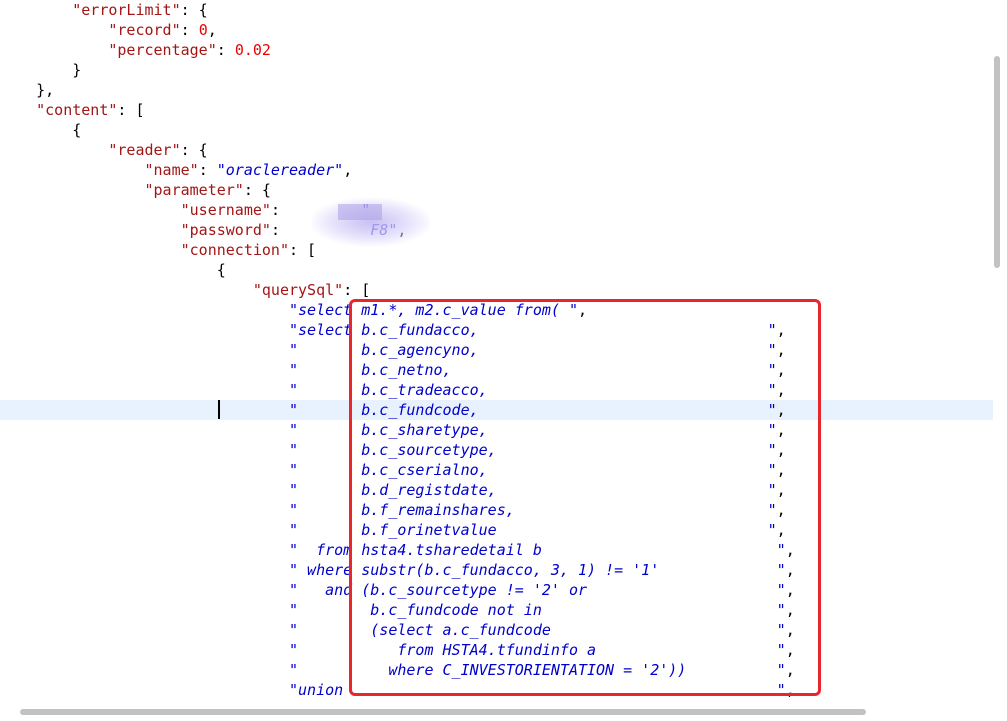 Image resolution: width=1007 pixels, height=721 pixels. What do you see at coordinates (532, 330) in the screenshot?
I see `code-token: "select b.c_fundacco, "` at bounding box center [532, 330].